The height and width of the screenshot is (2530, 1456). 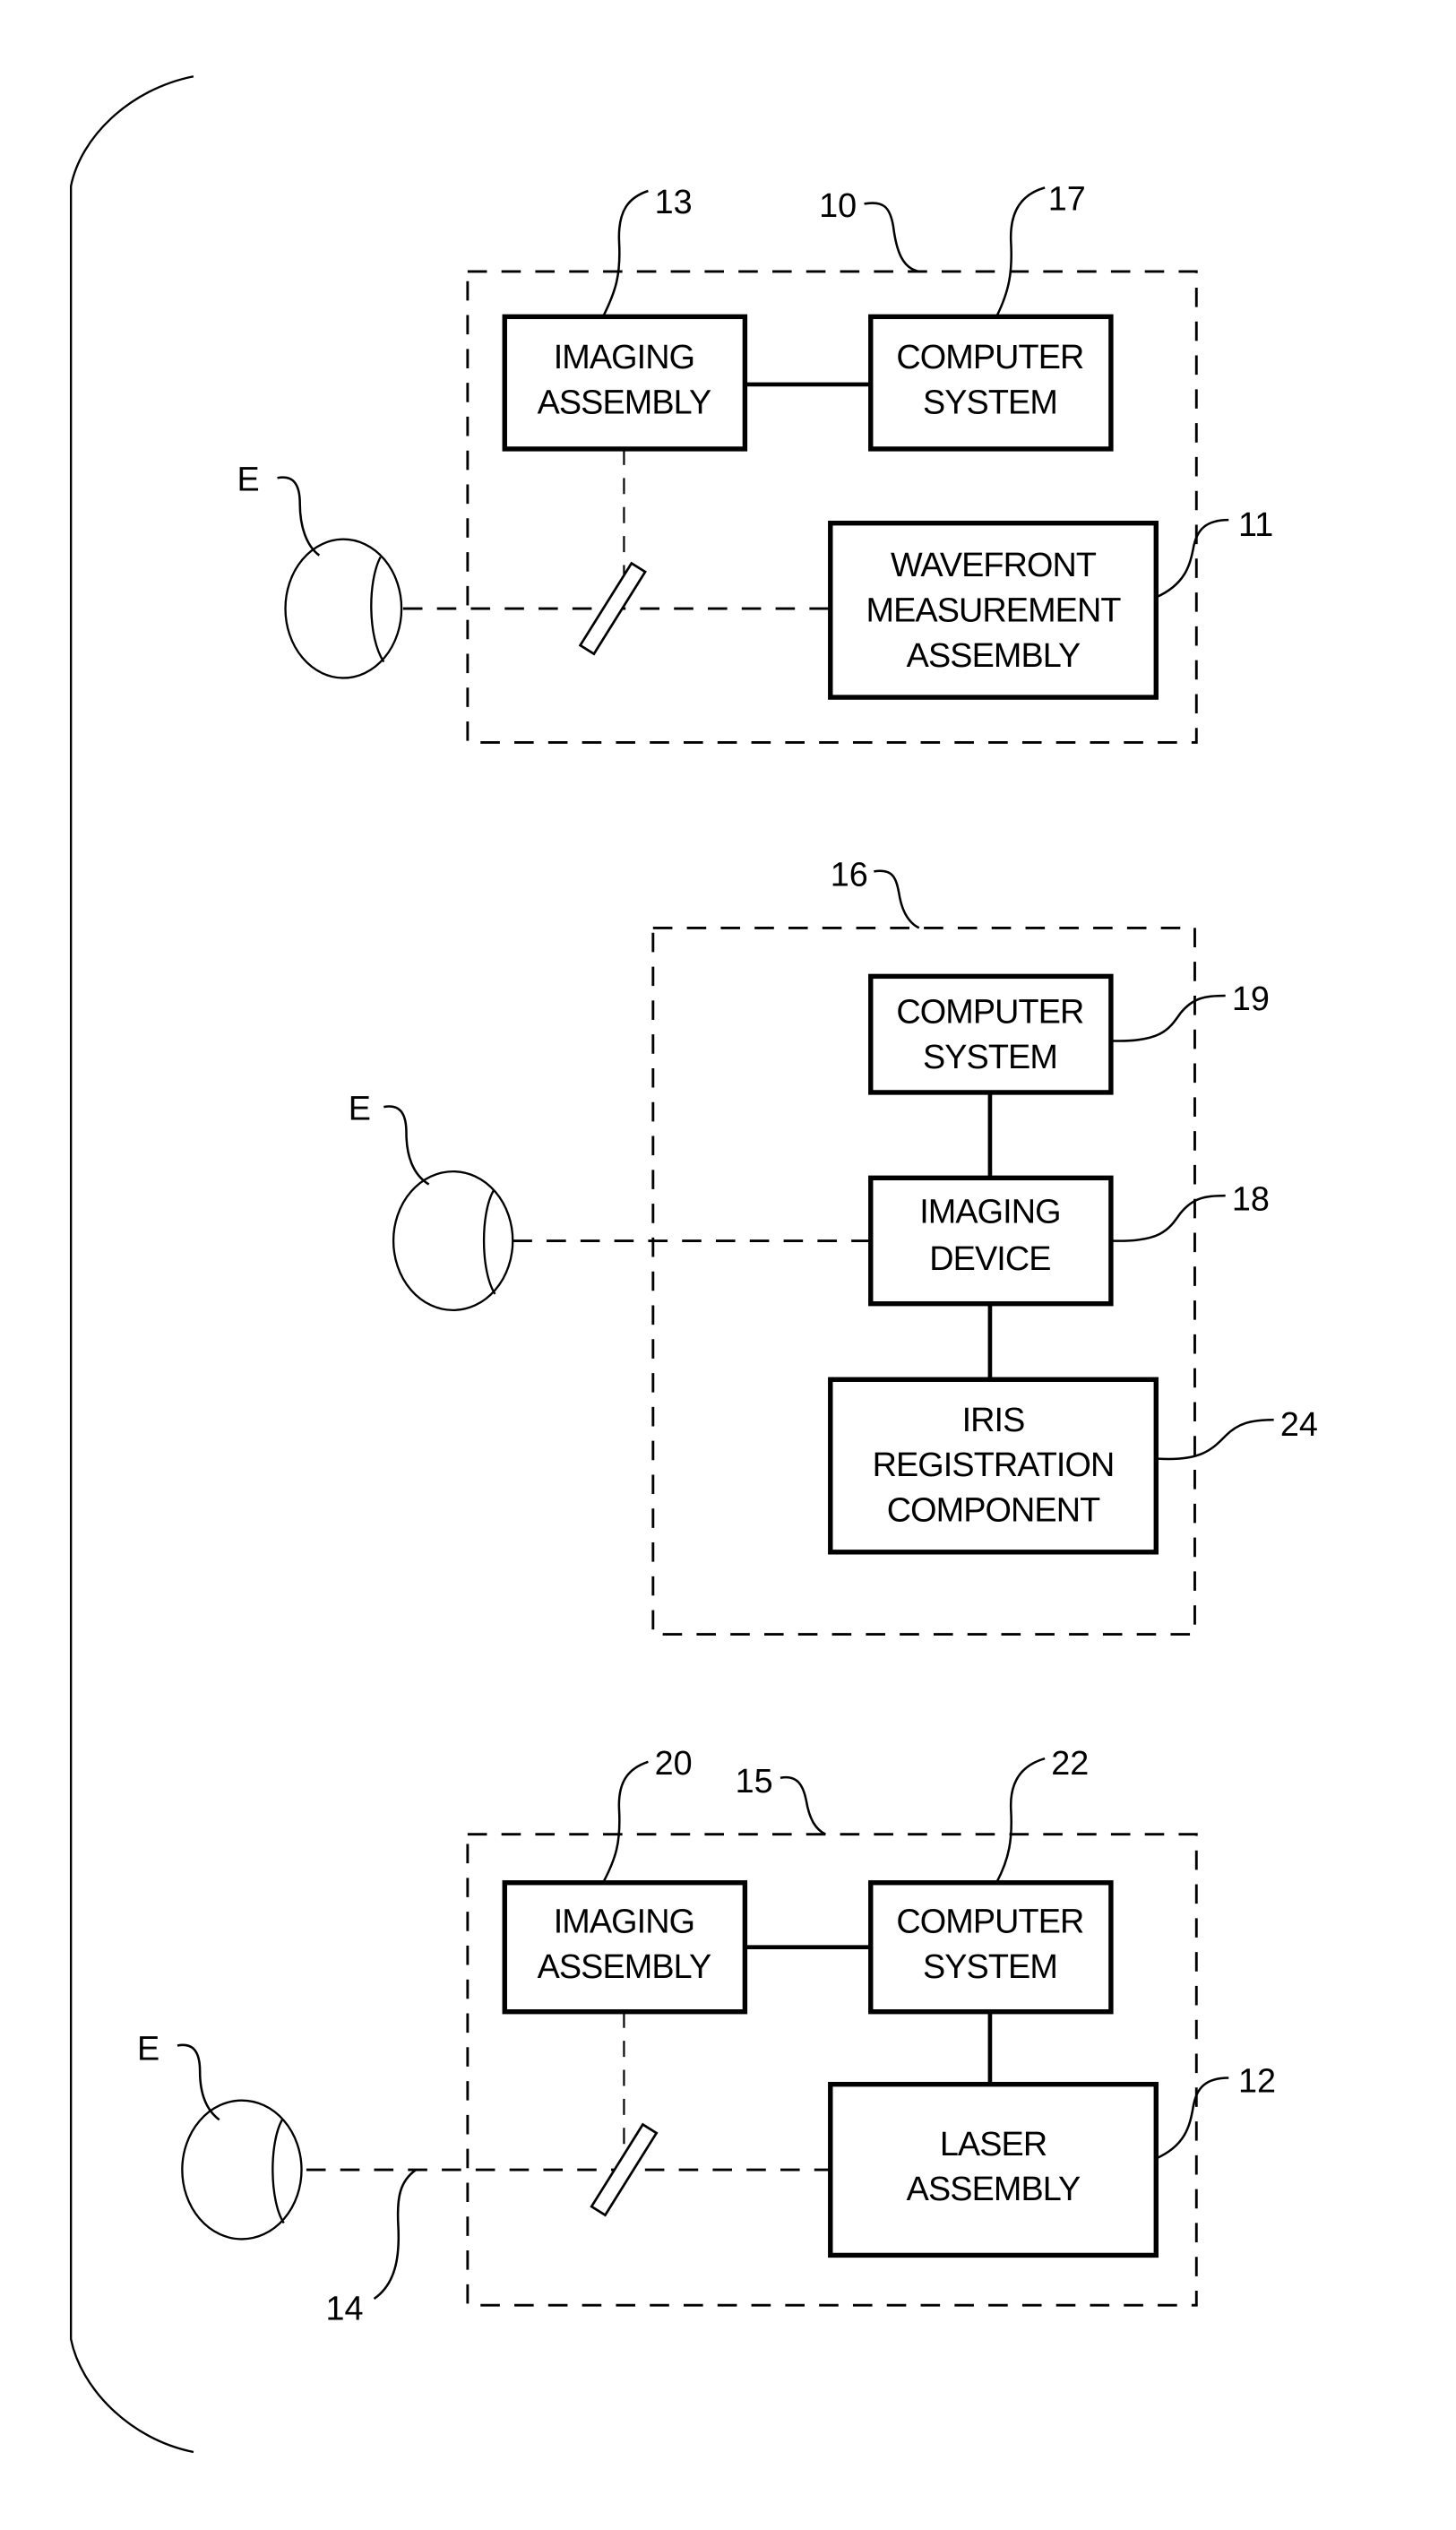 I want to click on imaging-assembly-20-label-2: ASSEMBLY, so click(x=624, y=1967).